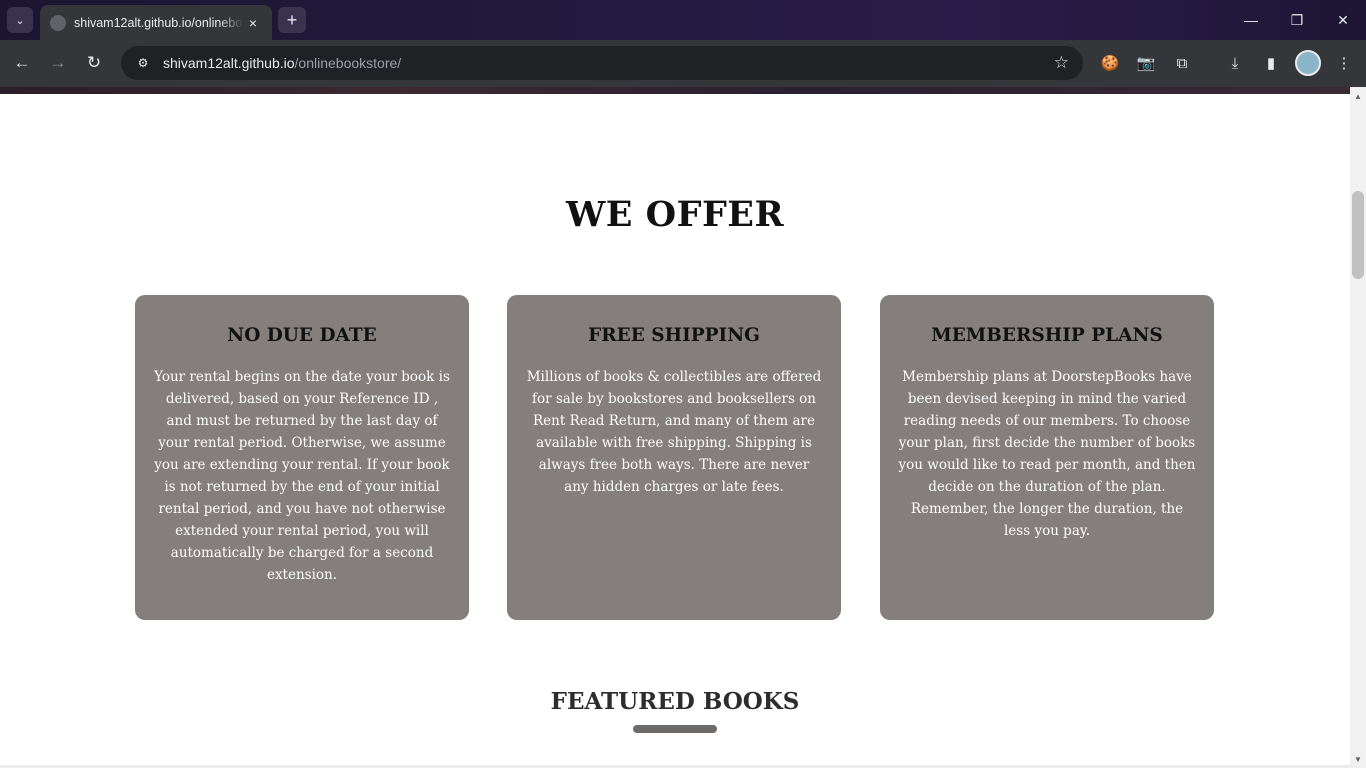  Describe the element at coordinates (675, 214) in the screenshot. I see `we-offer-heading: WE OFFER` at that location.